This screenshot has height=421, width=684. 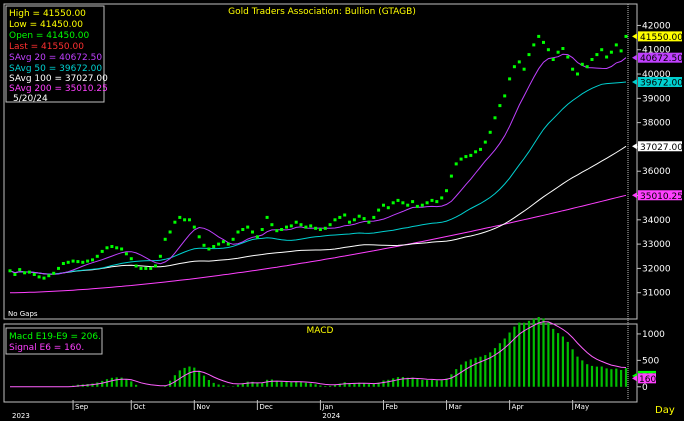 What do you see at coordinates (657, 58) in the screenshot?
I see `price-value-tag: 40672.50` at bounding box center [657, 58].